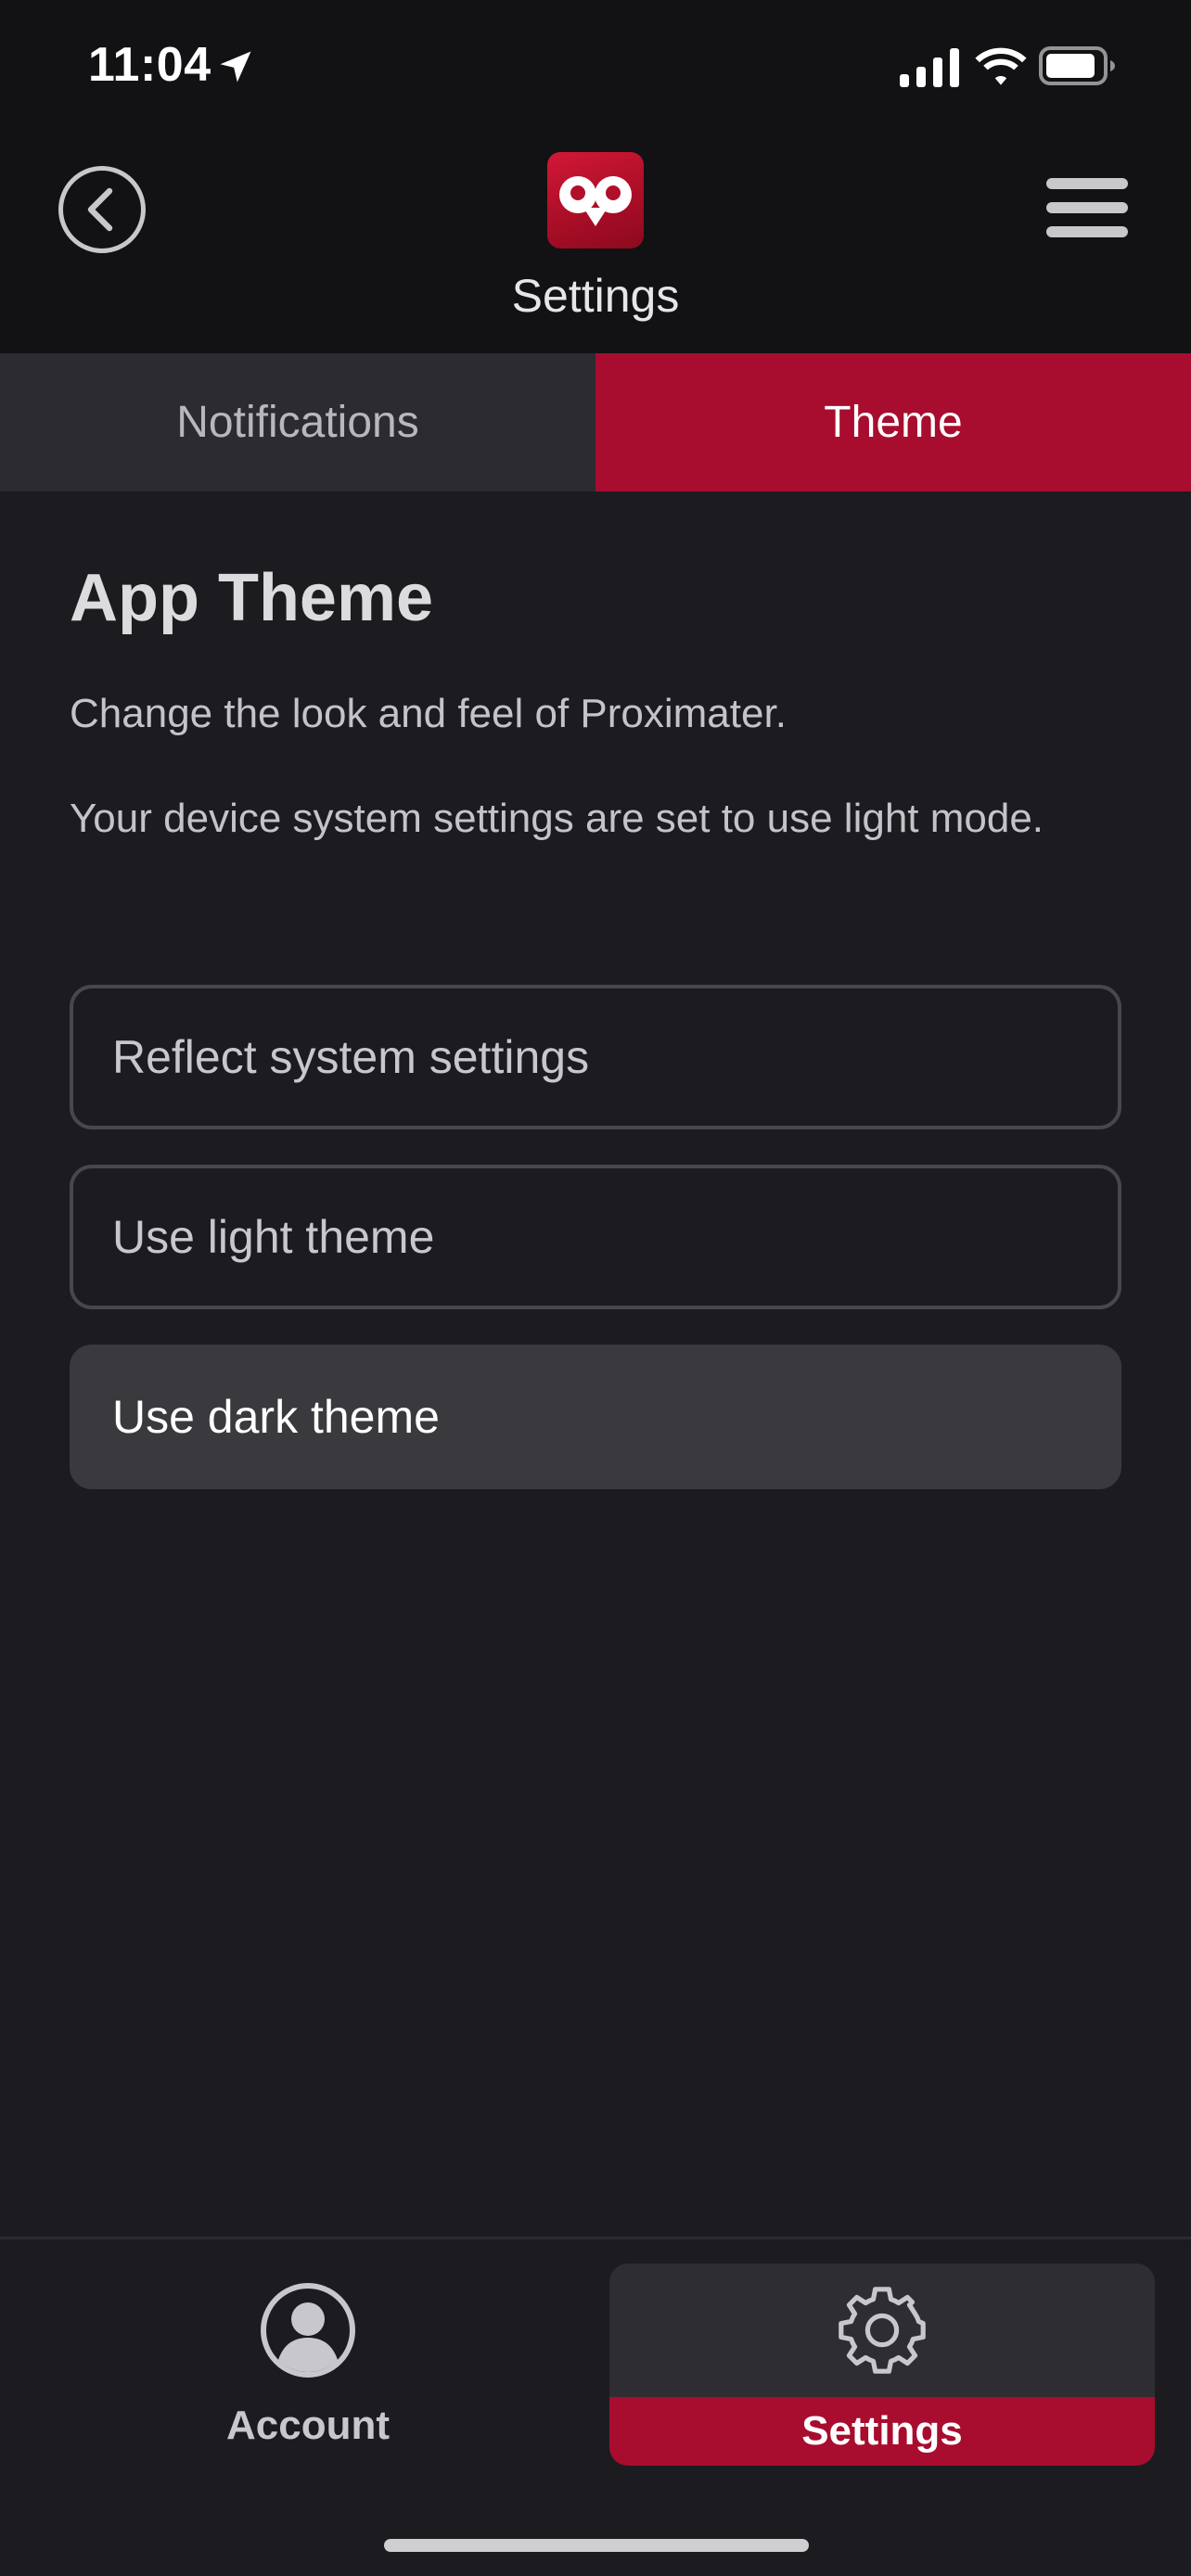 This screenshot has width=1191, height=2576. Describe the element at coordinates (595, 296) in the screenshot. I see `page-title: Settings` at that location.